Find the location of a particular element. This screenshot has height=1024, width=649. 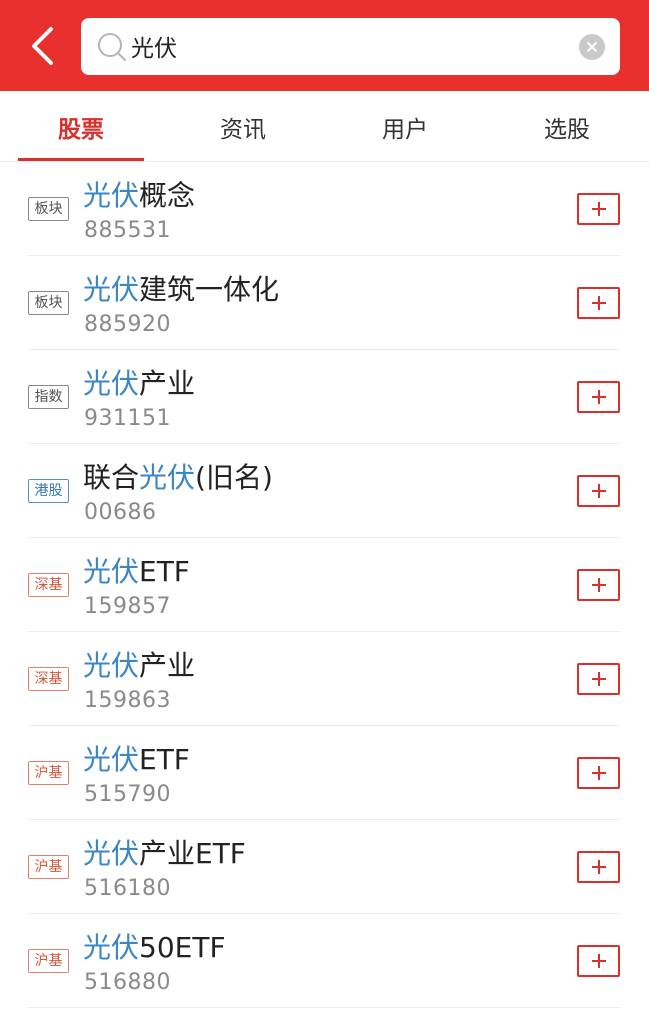

result-code: 159857 is located at coordinates (127, 606).